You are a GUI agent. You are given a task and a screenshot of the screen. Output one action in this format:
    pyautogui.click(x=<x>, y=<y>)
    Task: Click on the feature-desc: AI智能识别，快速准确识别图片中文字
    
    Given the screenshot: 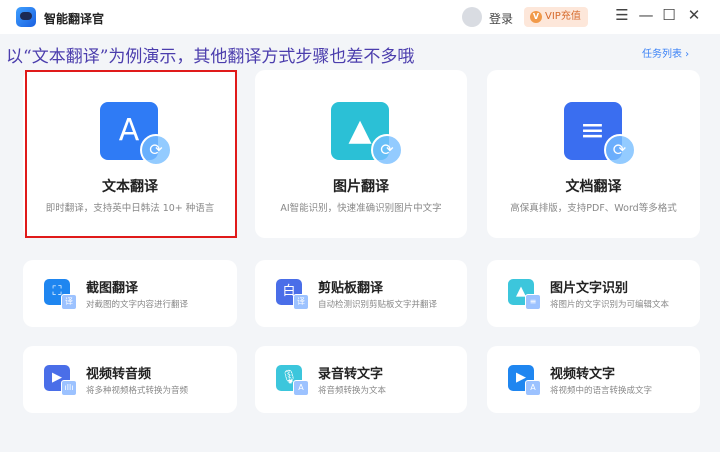 What is the action you would take?
    pyautogui.click(x=361, y=208)
    